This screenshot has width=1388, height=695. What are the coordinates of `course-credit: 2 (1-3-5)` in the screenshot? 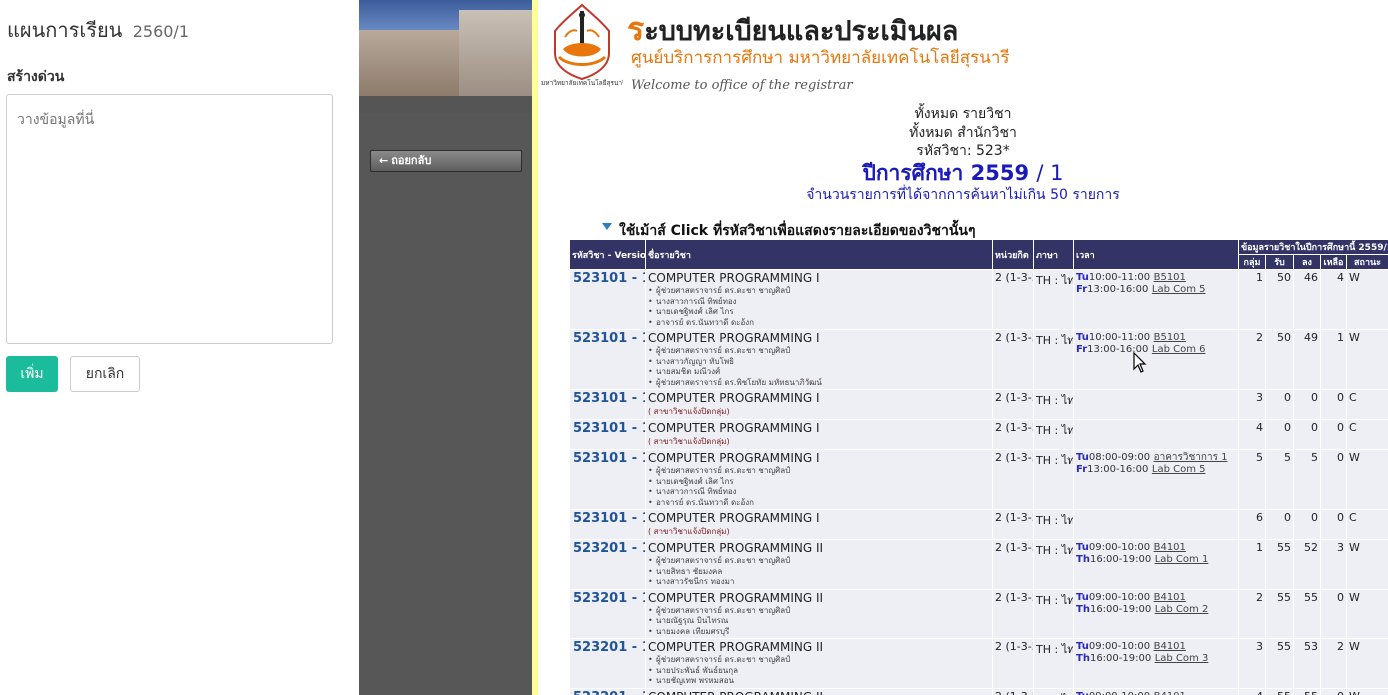 It's located at (1013, 404).